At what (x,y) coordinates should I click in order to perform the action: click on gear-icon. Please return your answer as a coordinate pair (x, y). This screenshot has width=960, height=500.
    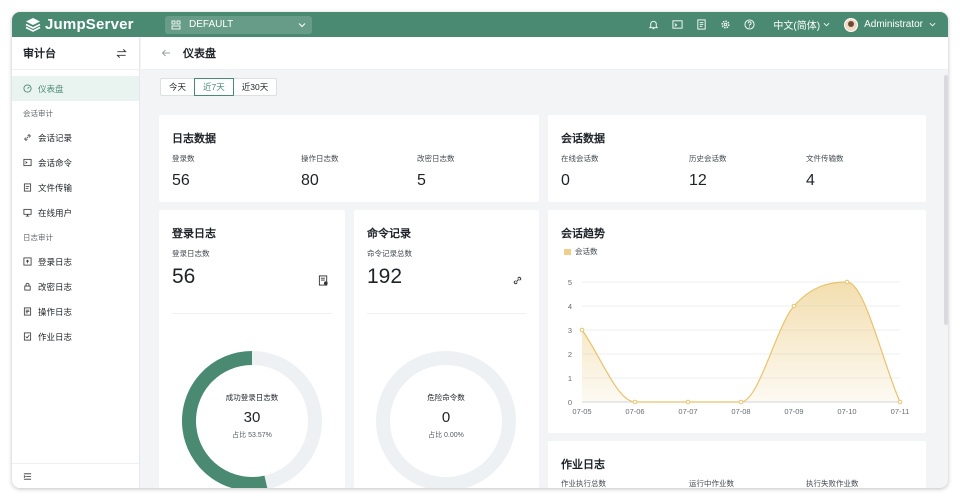
    Looking at the image, I should click on (725, 24).